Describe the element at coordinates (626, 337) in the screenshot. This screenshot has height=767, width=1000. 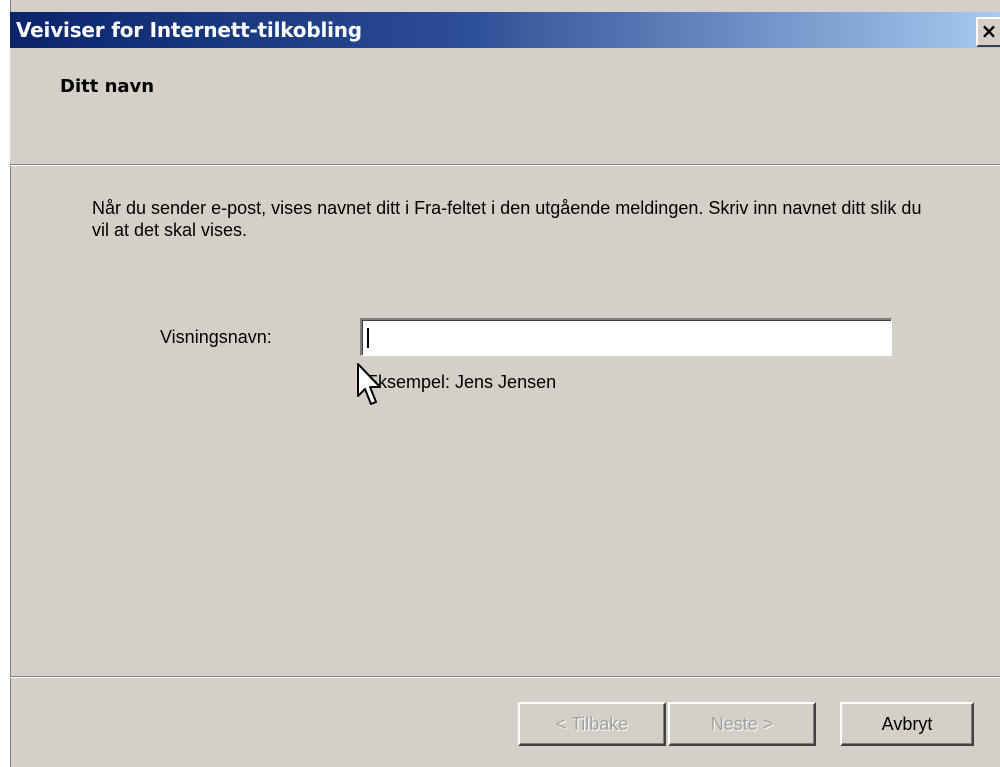
I see `display-name-input` at that location.